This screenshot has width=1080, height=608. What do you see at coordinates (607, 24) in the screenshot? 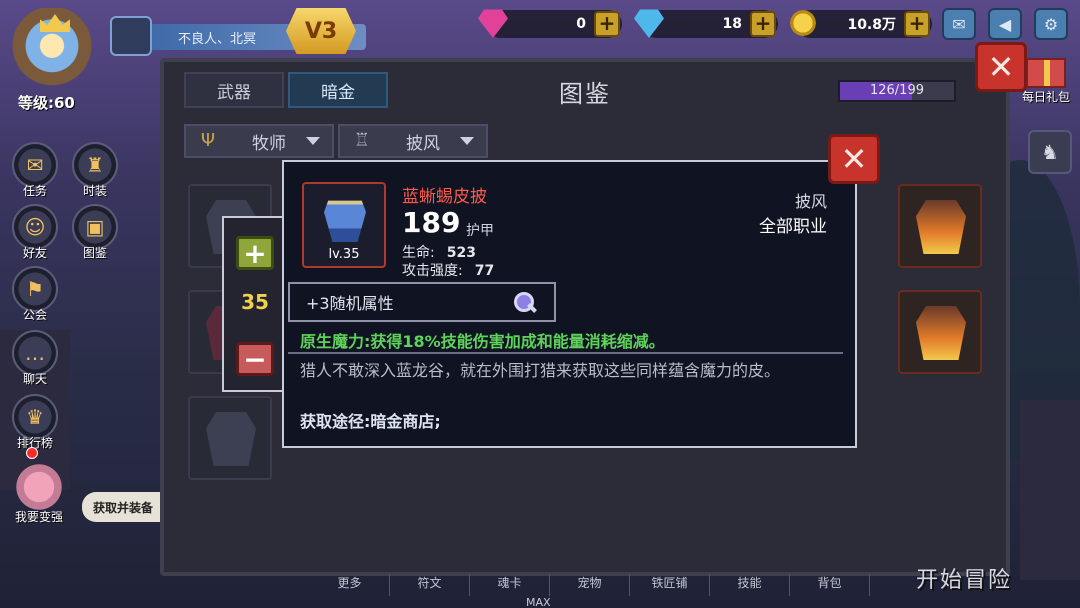
I see `add-ruby-button: +` at bounding box center [607, 24].